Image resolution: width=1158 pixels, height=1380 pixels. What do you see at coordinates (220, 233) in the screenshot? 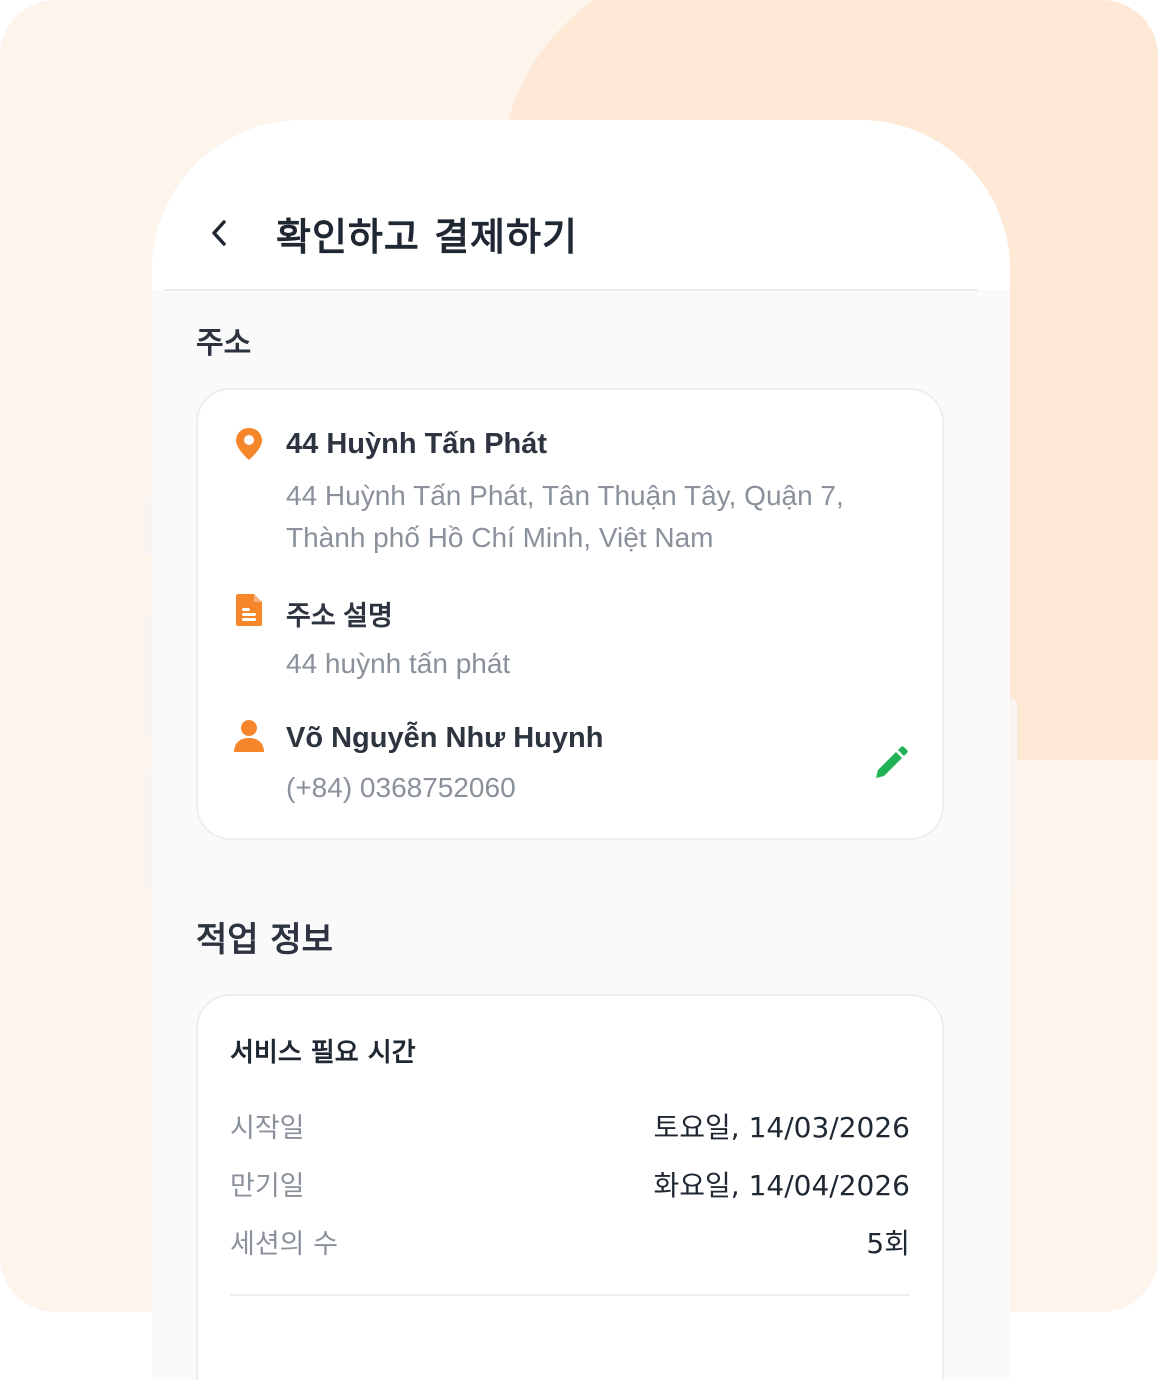
I see `chevron-left-icon` at bounding box center [220, 233].